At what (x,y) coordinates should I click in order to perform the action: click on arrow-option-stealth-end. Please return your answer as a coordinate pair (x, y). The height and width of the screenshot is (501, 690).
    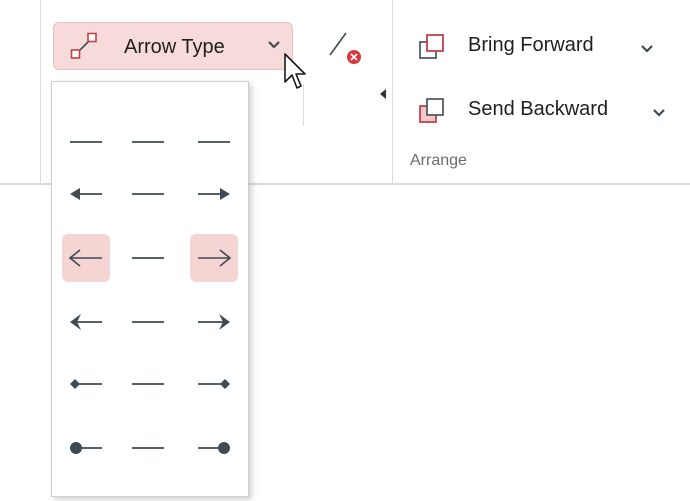
    Looking at the image, I should click on (214, 322).